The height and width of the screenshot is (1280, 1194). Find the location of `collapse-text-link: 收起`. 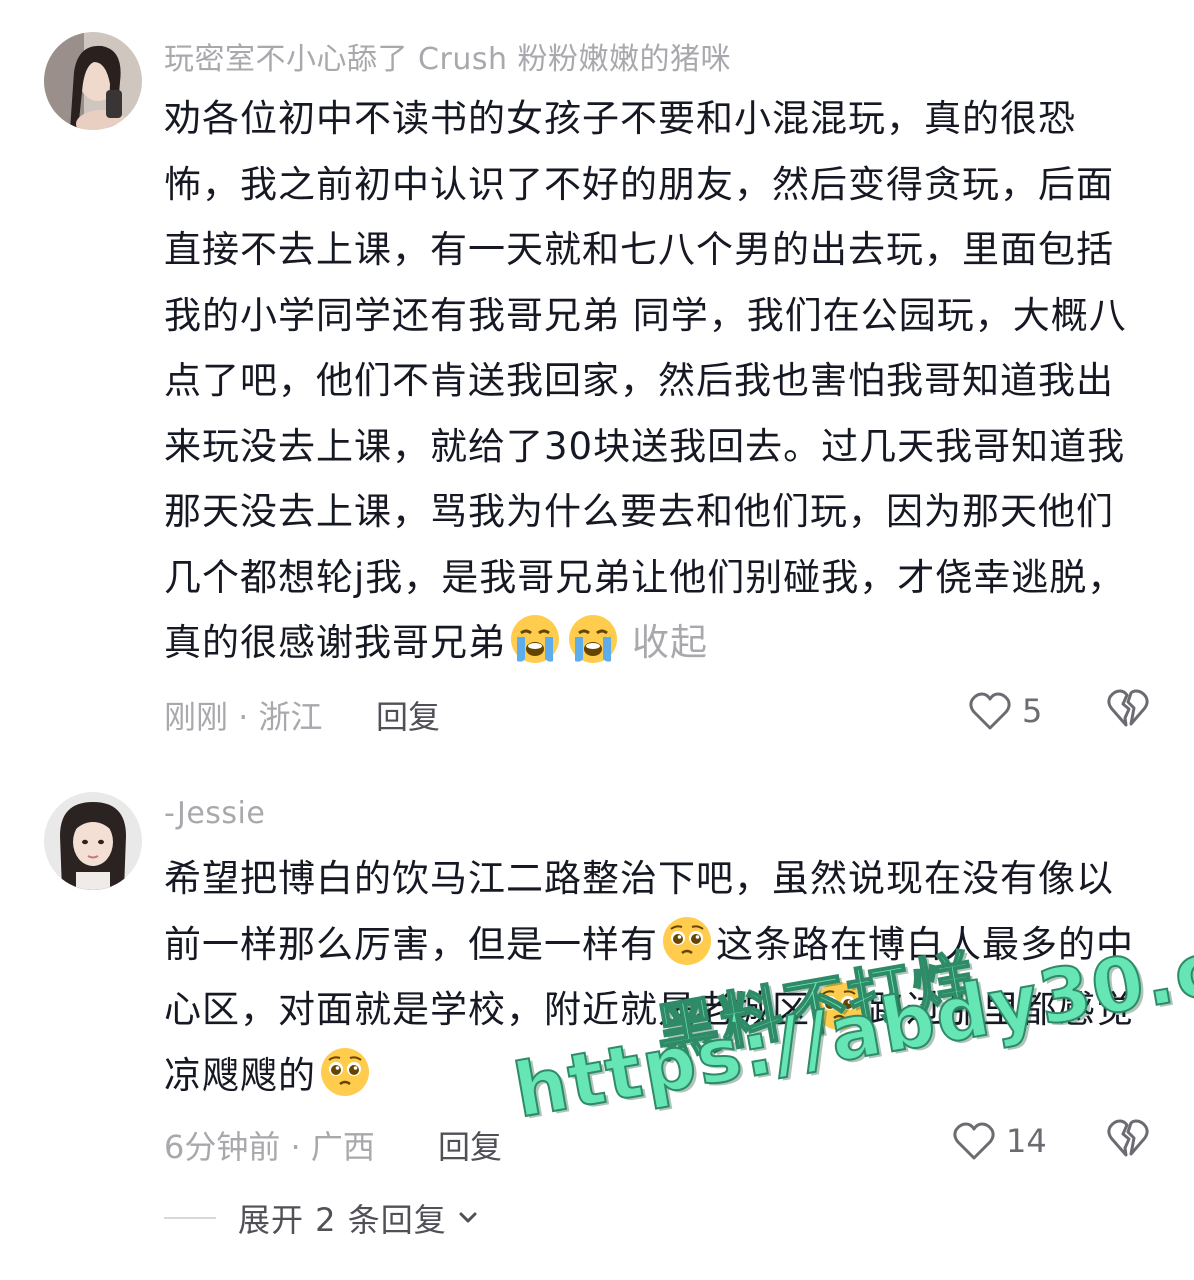

collapse-text-link: 收起 is located at coordinates (670, 642).